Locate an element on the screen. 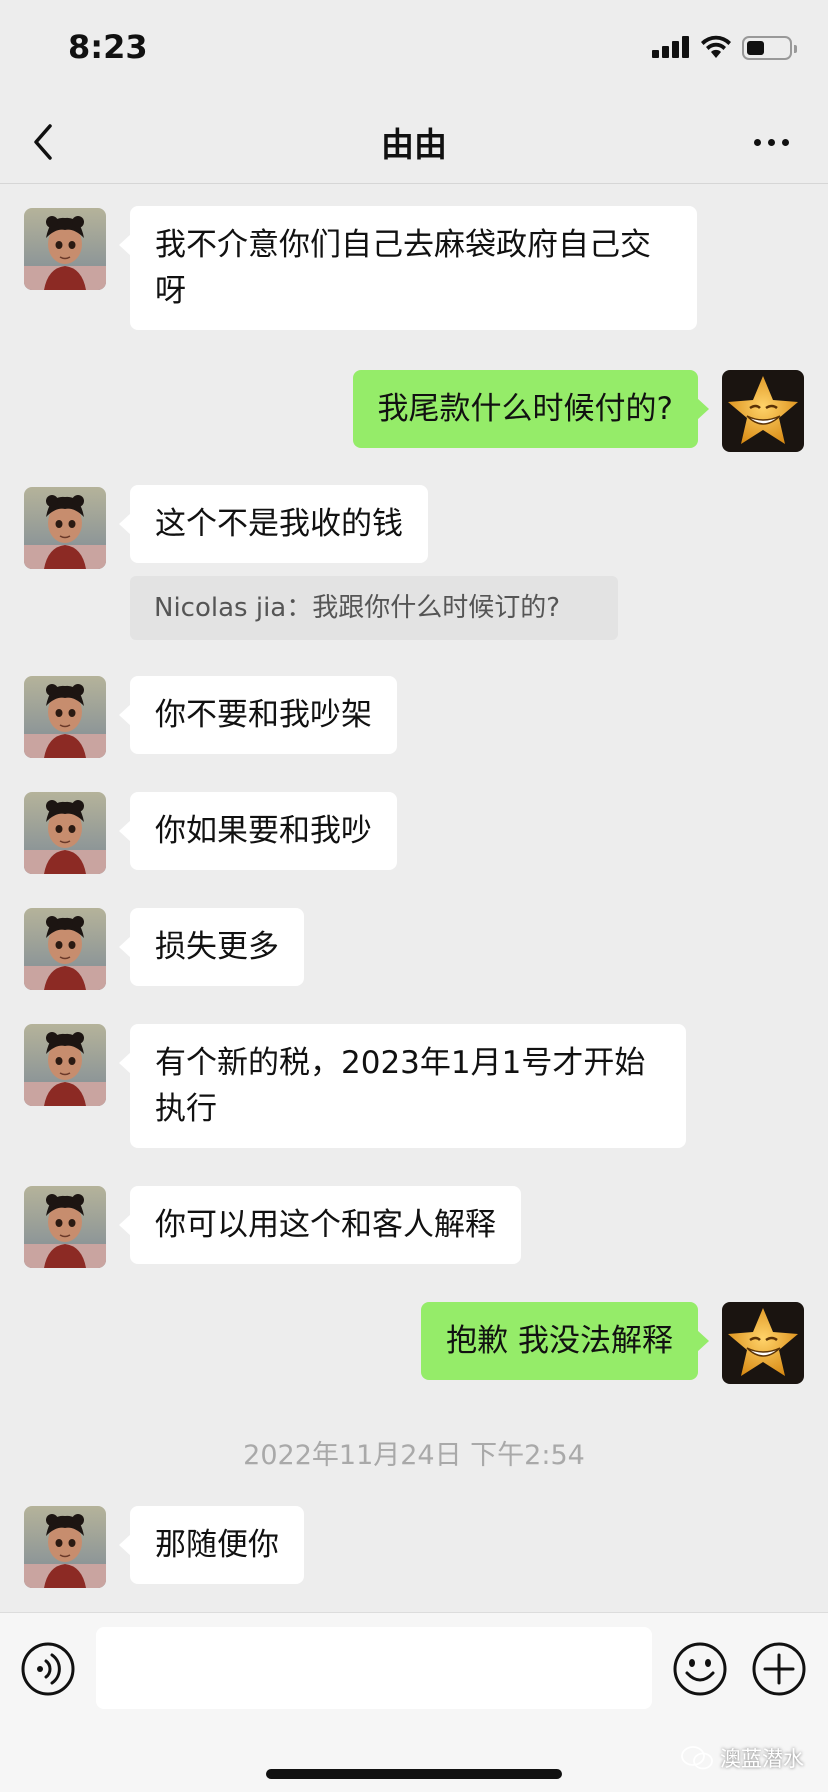 The width and height of the screenshot is (828, 1792). message-text: 你可以用这个和客人解释 is located at coordinates (325, 1225).